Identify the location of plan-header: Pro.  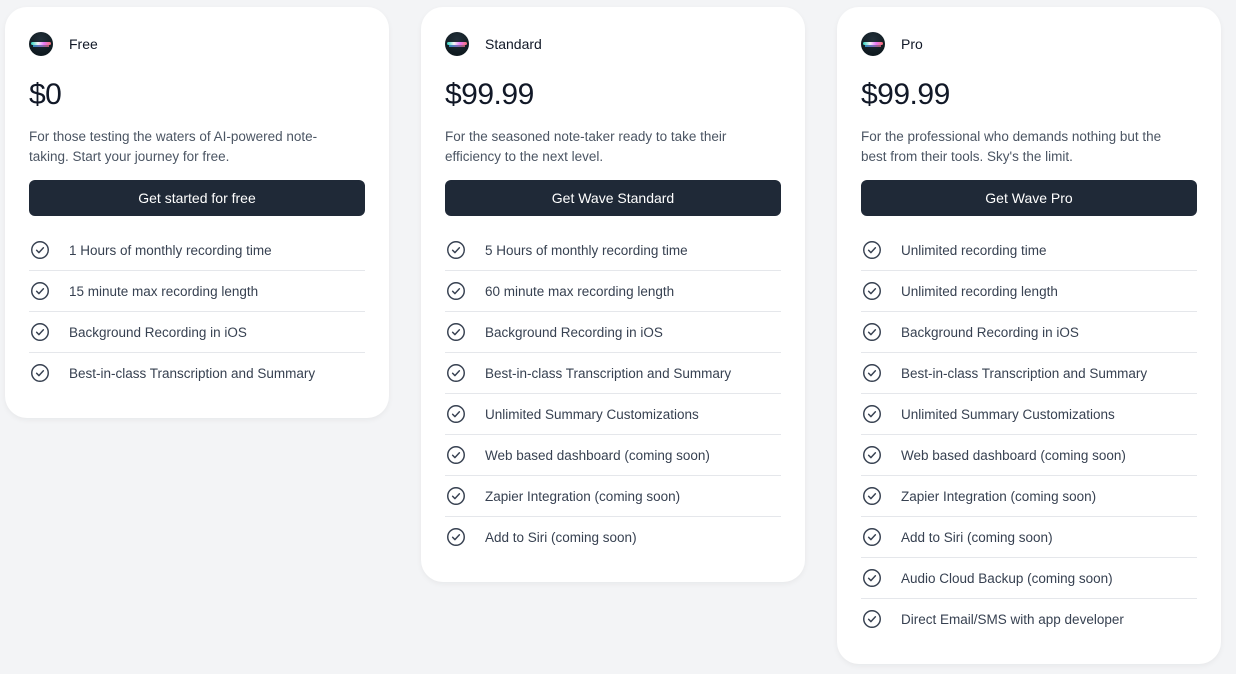
(1029, 44).